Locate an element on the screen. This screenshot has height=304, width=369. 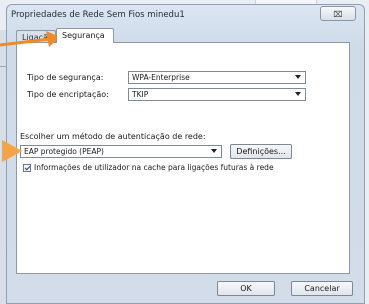
cancel-button: Cancelar is located at coordinates (322, 288).